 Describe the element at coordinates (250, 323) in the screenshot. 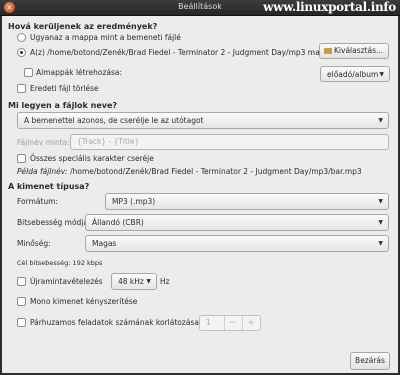

I see `increment-icon: +` at that location.